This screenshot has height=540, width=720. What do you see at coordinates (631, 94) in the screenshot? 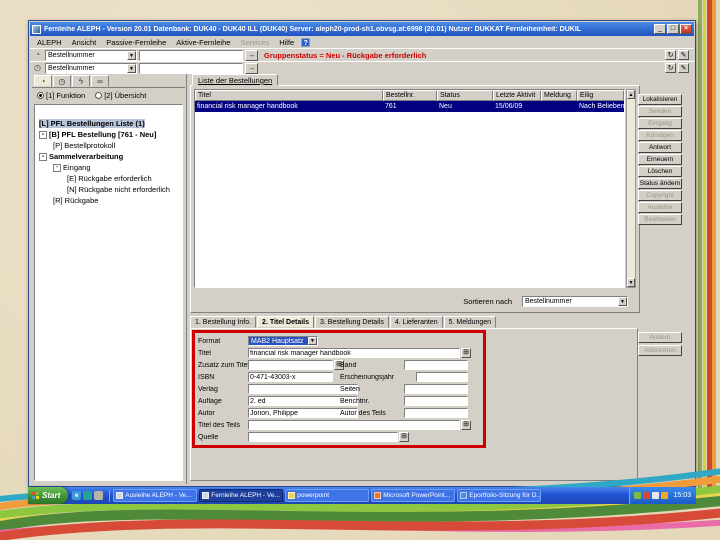
I see `scroll-up-icon: ▲` at bounding box center [631, 94].